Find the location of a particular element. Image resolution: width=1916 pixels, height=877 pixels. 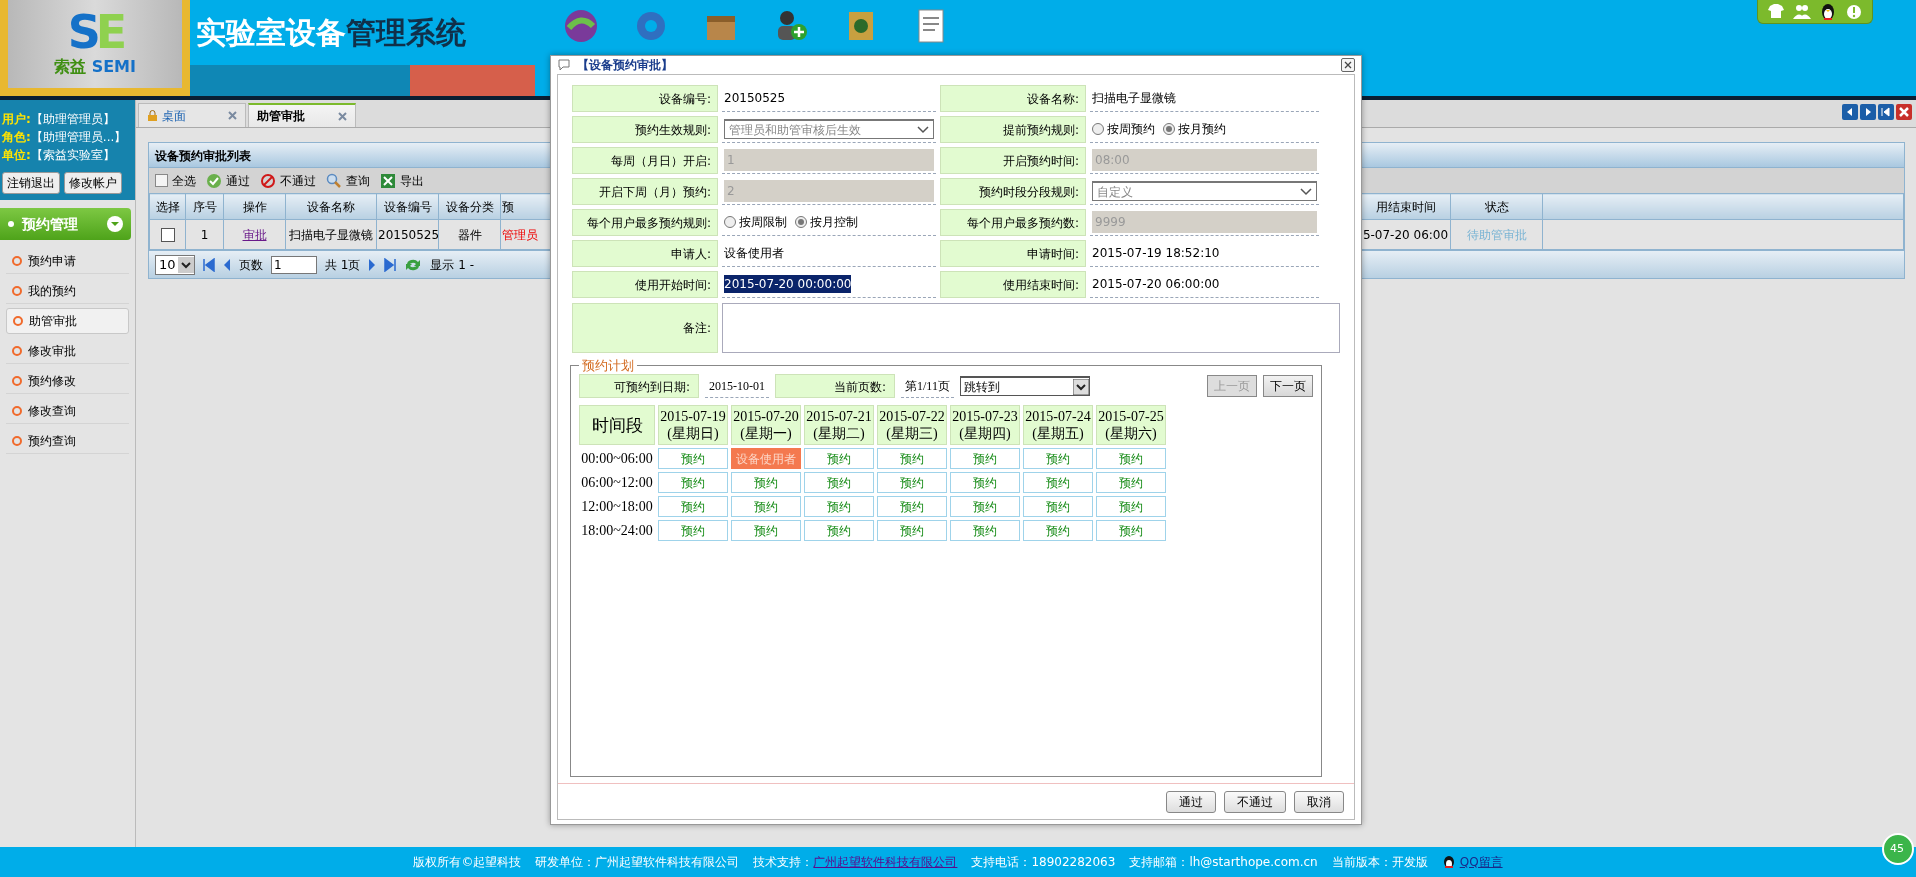

qq-link: QQ留言 is located at coordinates (1481, 862).